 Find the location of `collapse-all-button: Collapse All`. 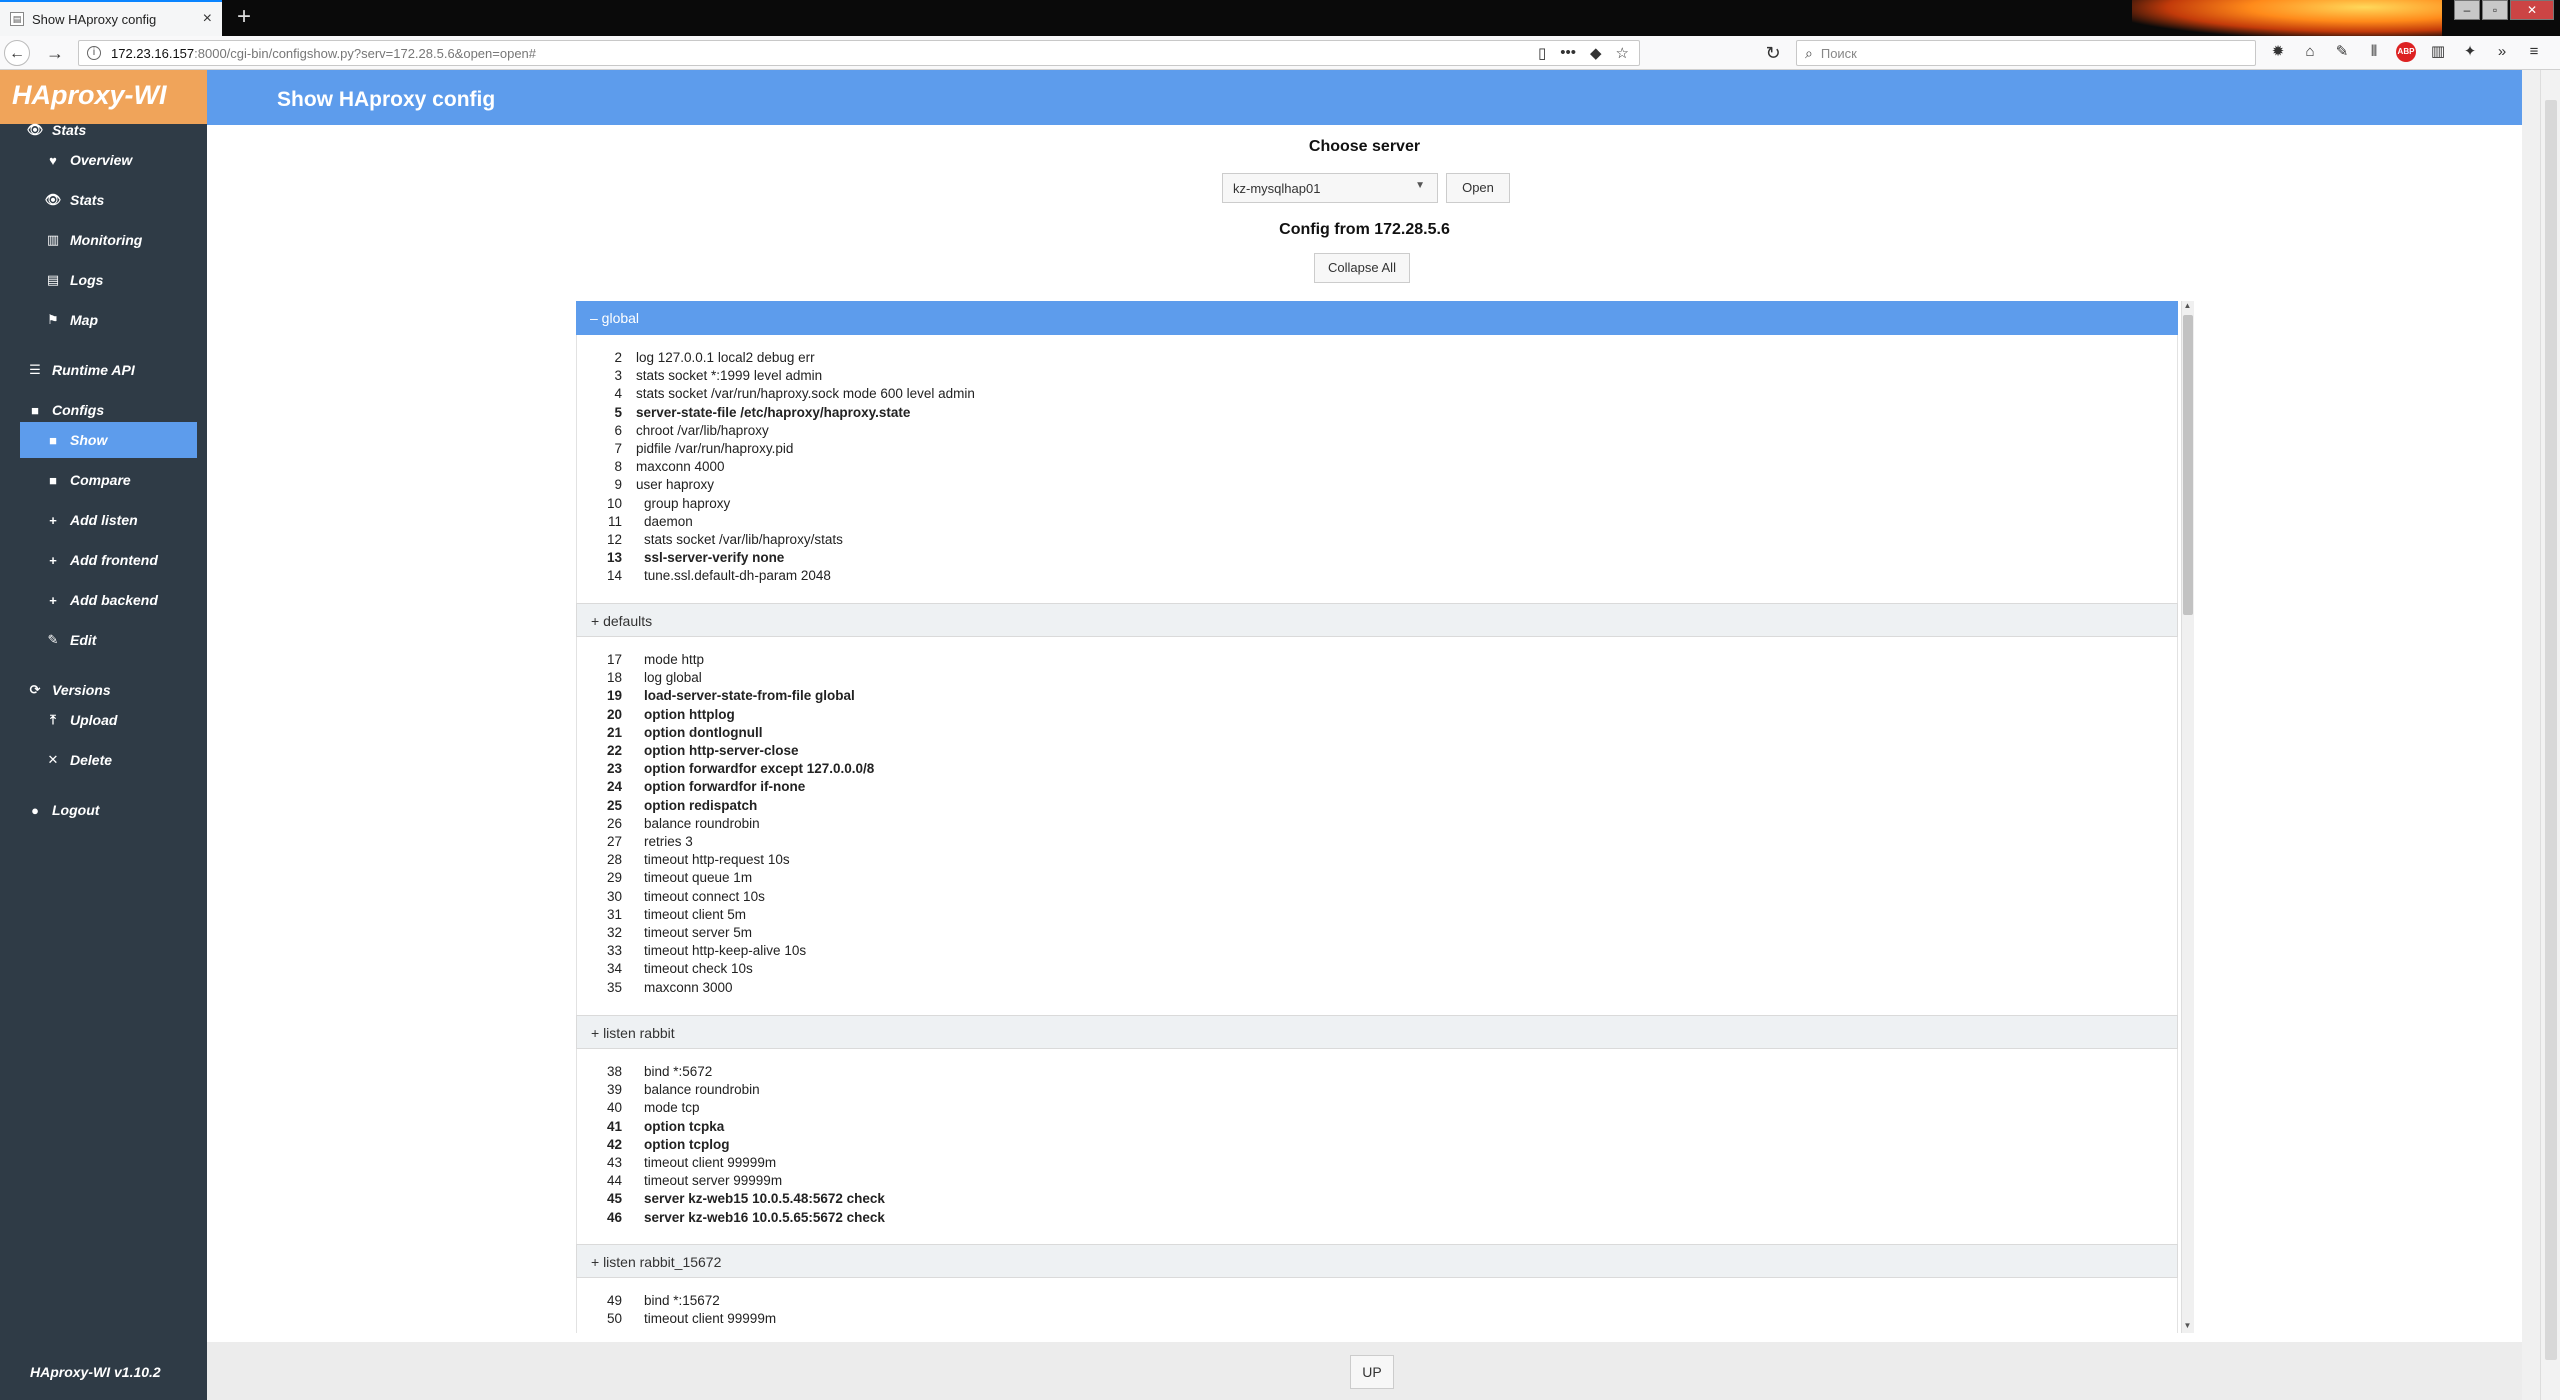

collapse-all-button: Collapse All is located at coordinates (1362, 268).